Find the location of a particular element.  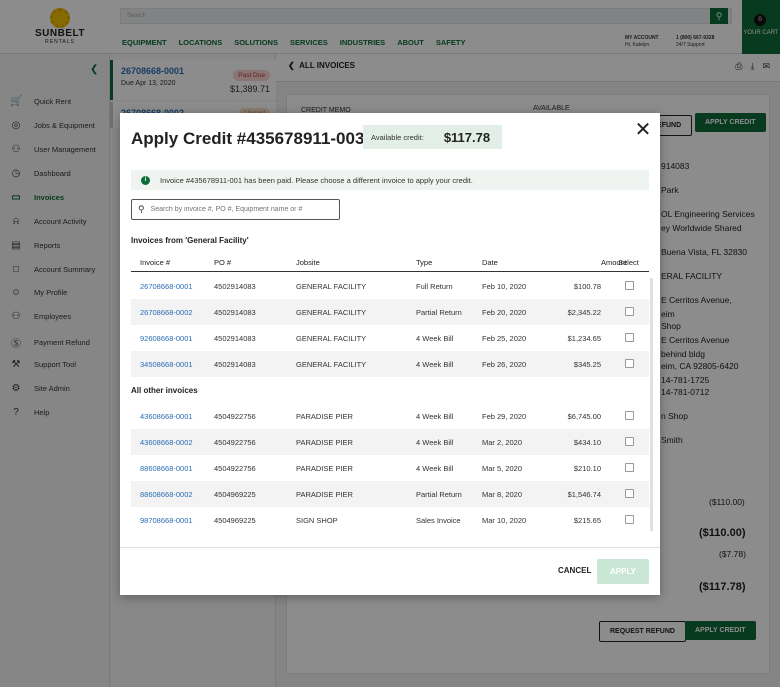

cell-date: Mar 5, 2020 is located at coordinates (502, 468).